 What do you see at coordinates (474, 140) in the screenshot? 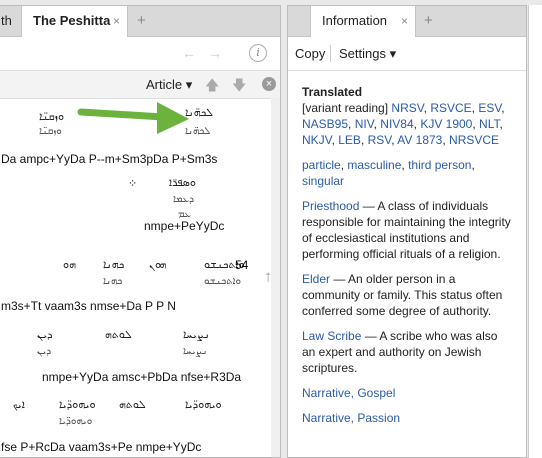
I see `version-link: NRSVCE` at bounding box center [474, 140].